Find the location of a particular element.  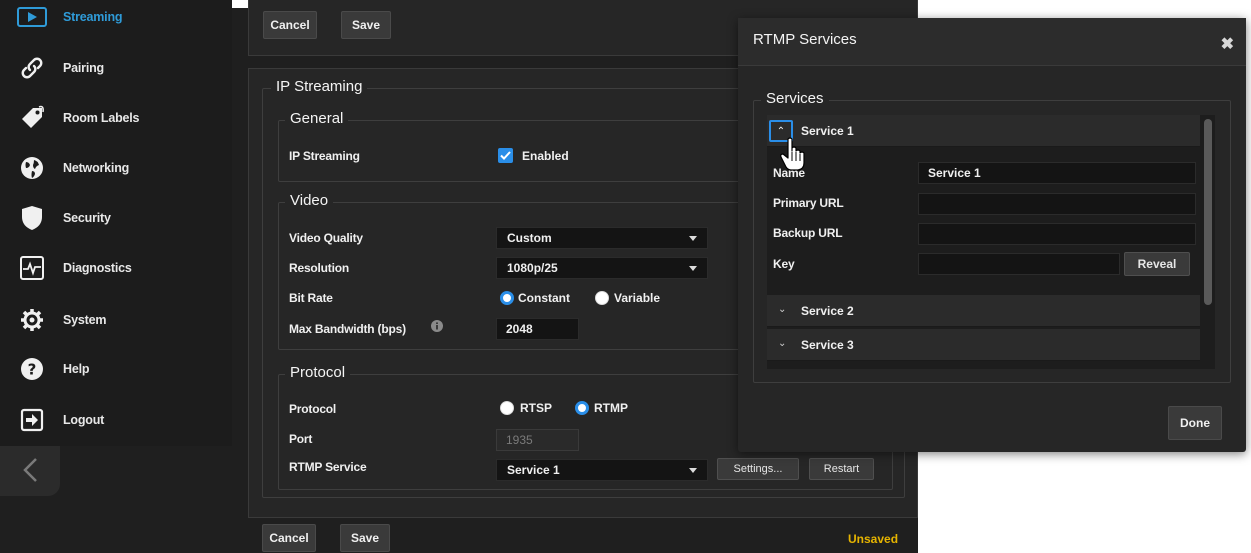

service-2-header: ⌄ Service 2 is located at coordinates (983, 311).